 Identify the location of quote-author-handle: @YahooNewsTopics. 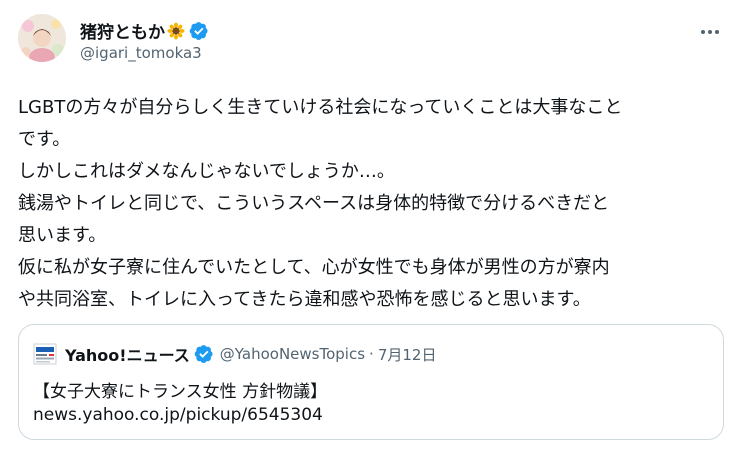
(292, 354).